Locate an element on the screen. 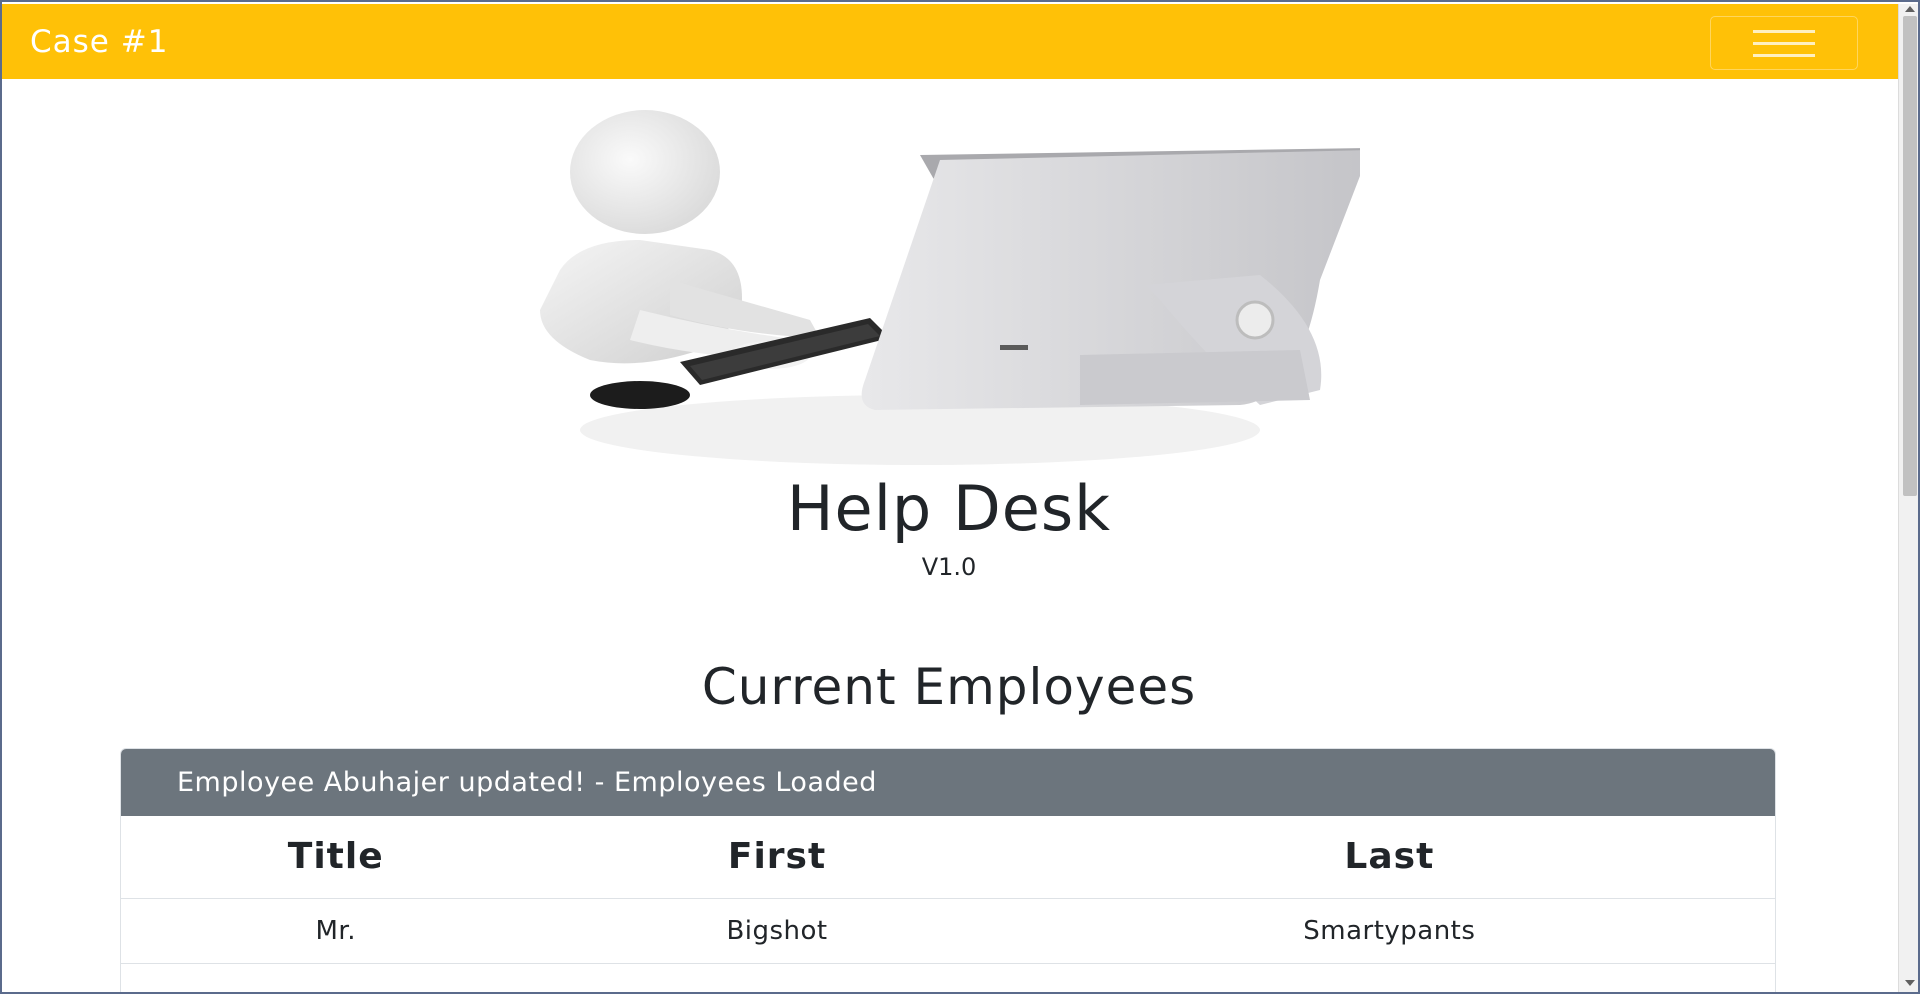 This screenshot has width=1920, height=994. cell-last: Smartypants is located at coordinates (1389, 931).